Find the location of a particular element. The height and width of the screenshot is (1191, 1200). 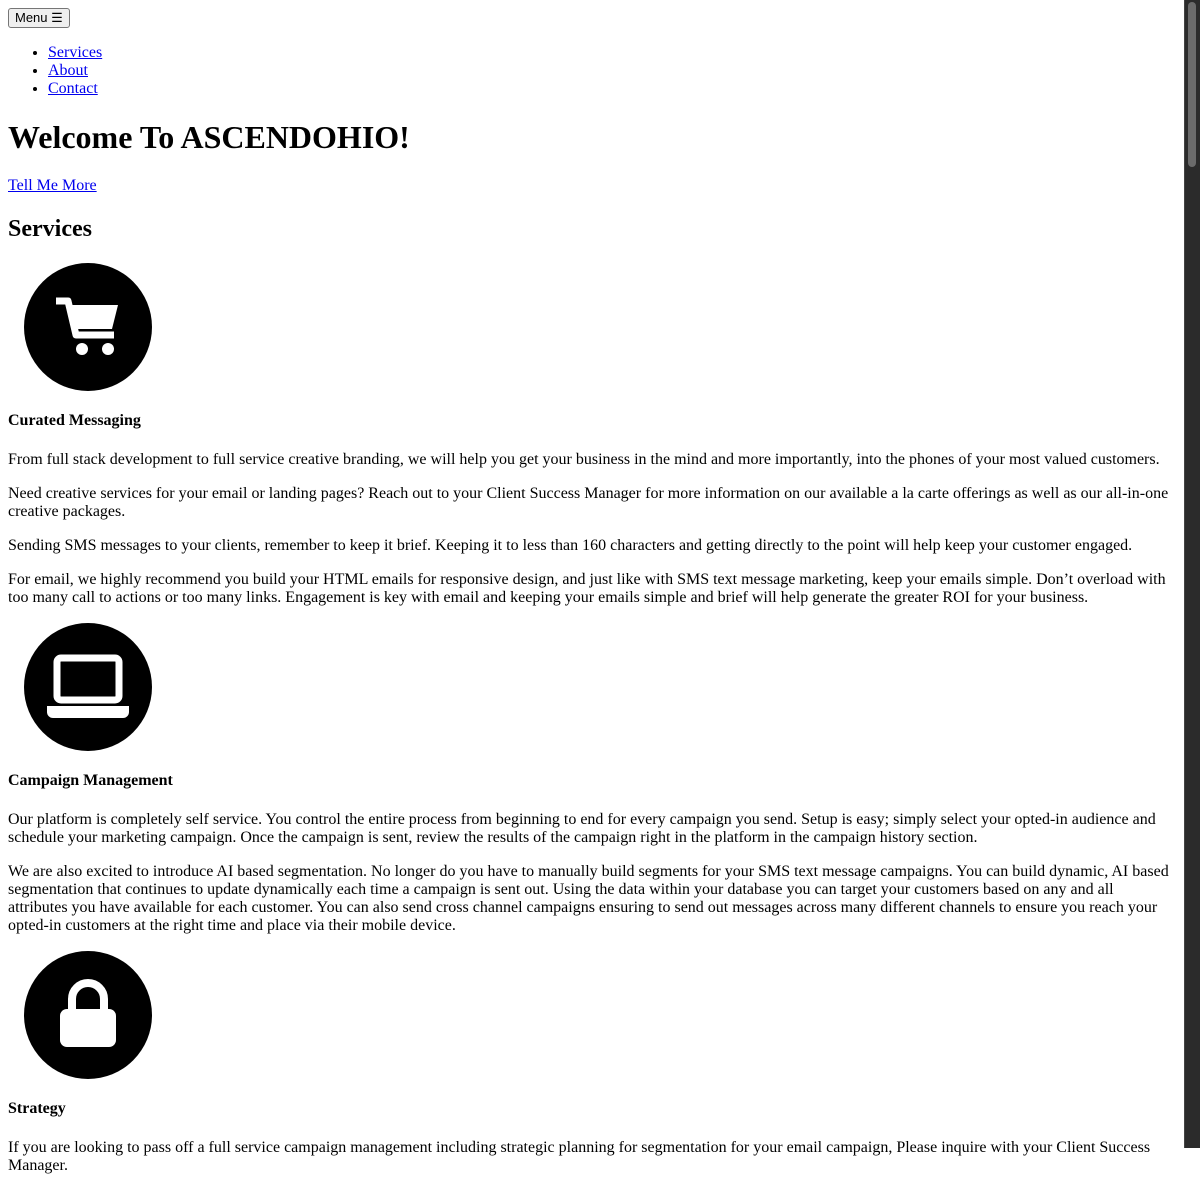

laptop-icon is located at coordinates (88, 687).